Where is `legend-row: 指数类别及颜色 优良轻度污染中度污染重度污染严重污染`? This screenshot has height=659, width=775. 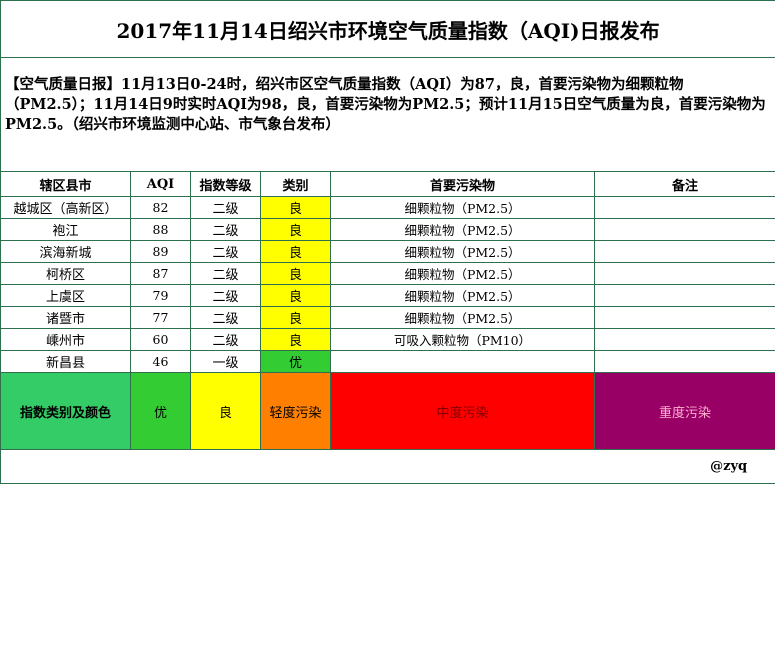
legend-row: 指数类别及颜色 优良轻度污染中度污染重度污染严重污染 is located at coordinates (387, 411).